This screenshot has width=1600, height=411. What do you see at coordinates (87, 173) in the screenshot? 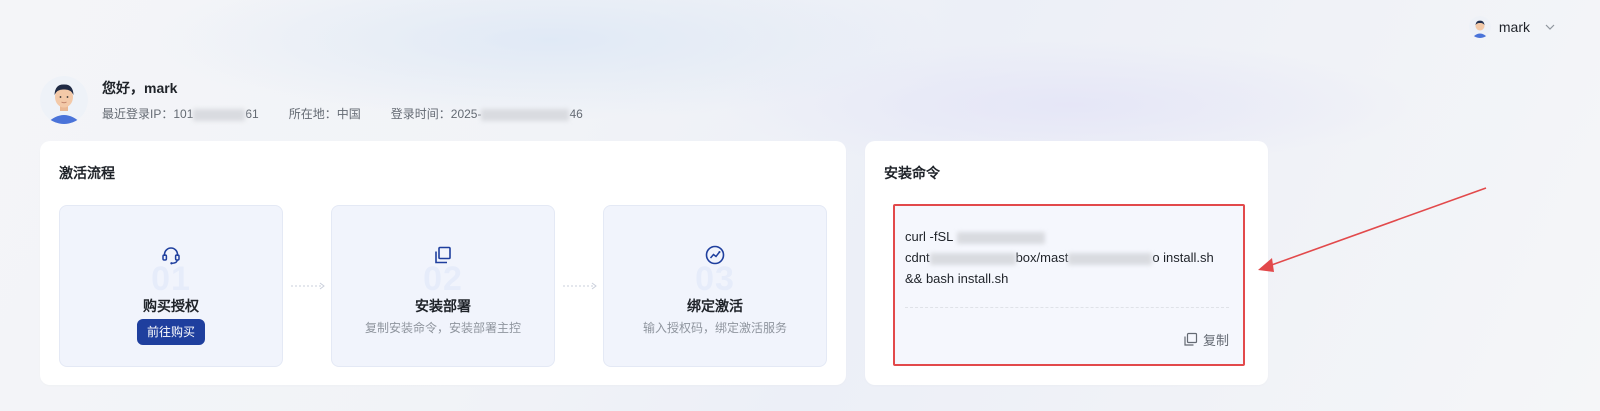
I see `activation-flow-title: 激活流程` at bounding box center [87, 173].